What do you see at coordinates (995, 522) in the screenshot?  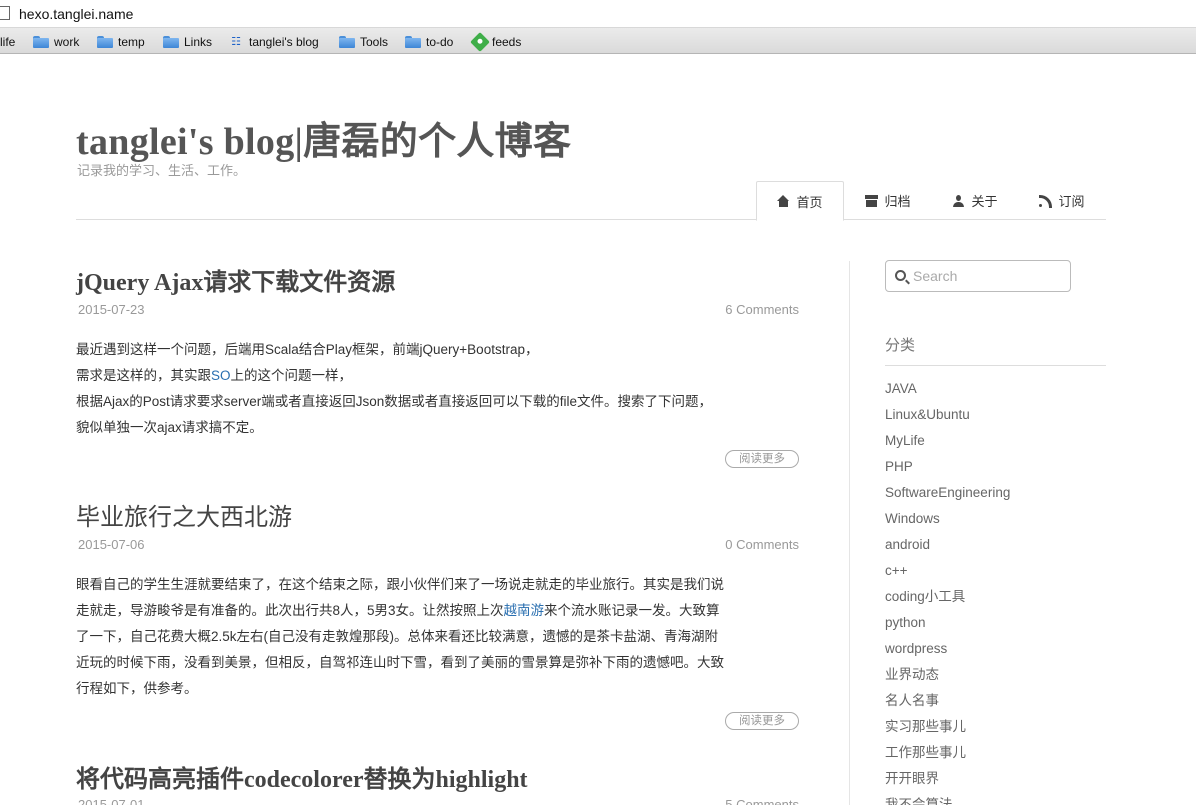 I see `category-link: Windows` at bounding box center [995, 522].